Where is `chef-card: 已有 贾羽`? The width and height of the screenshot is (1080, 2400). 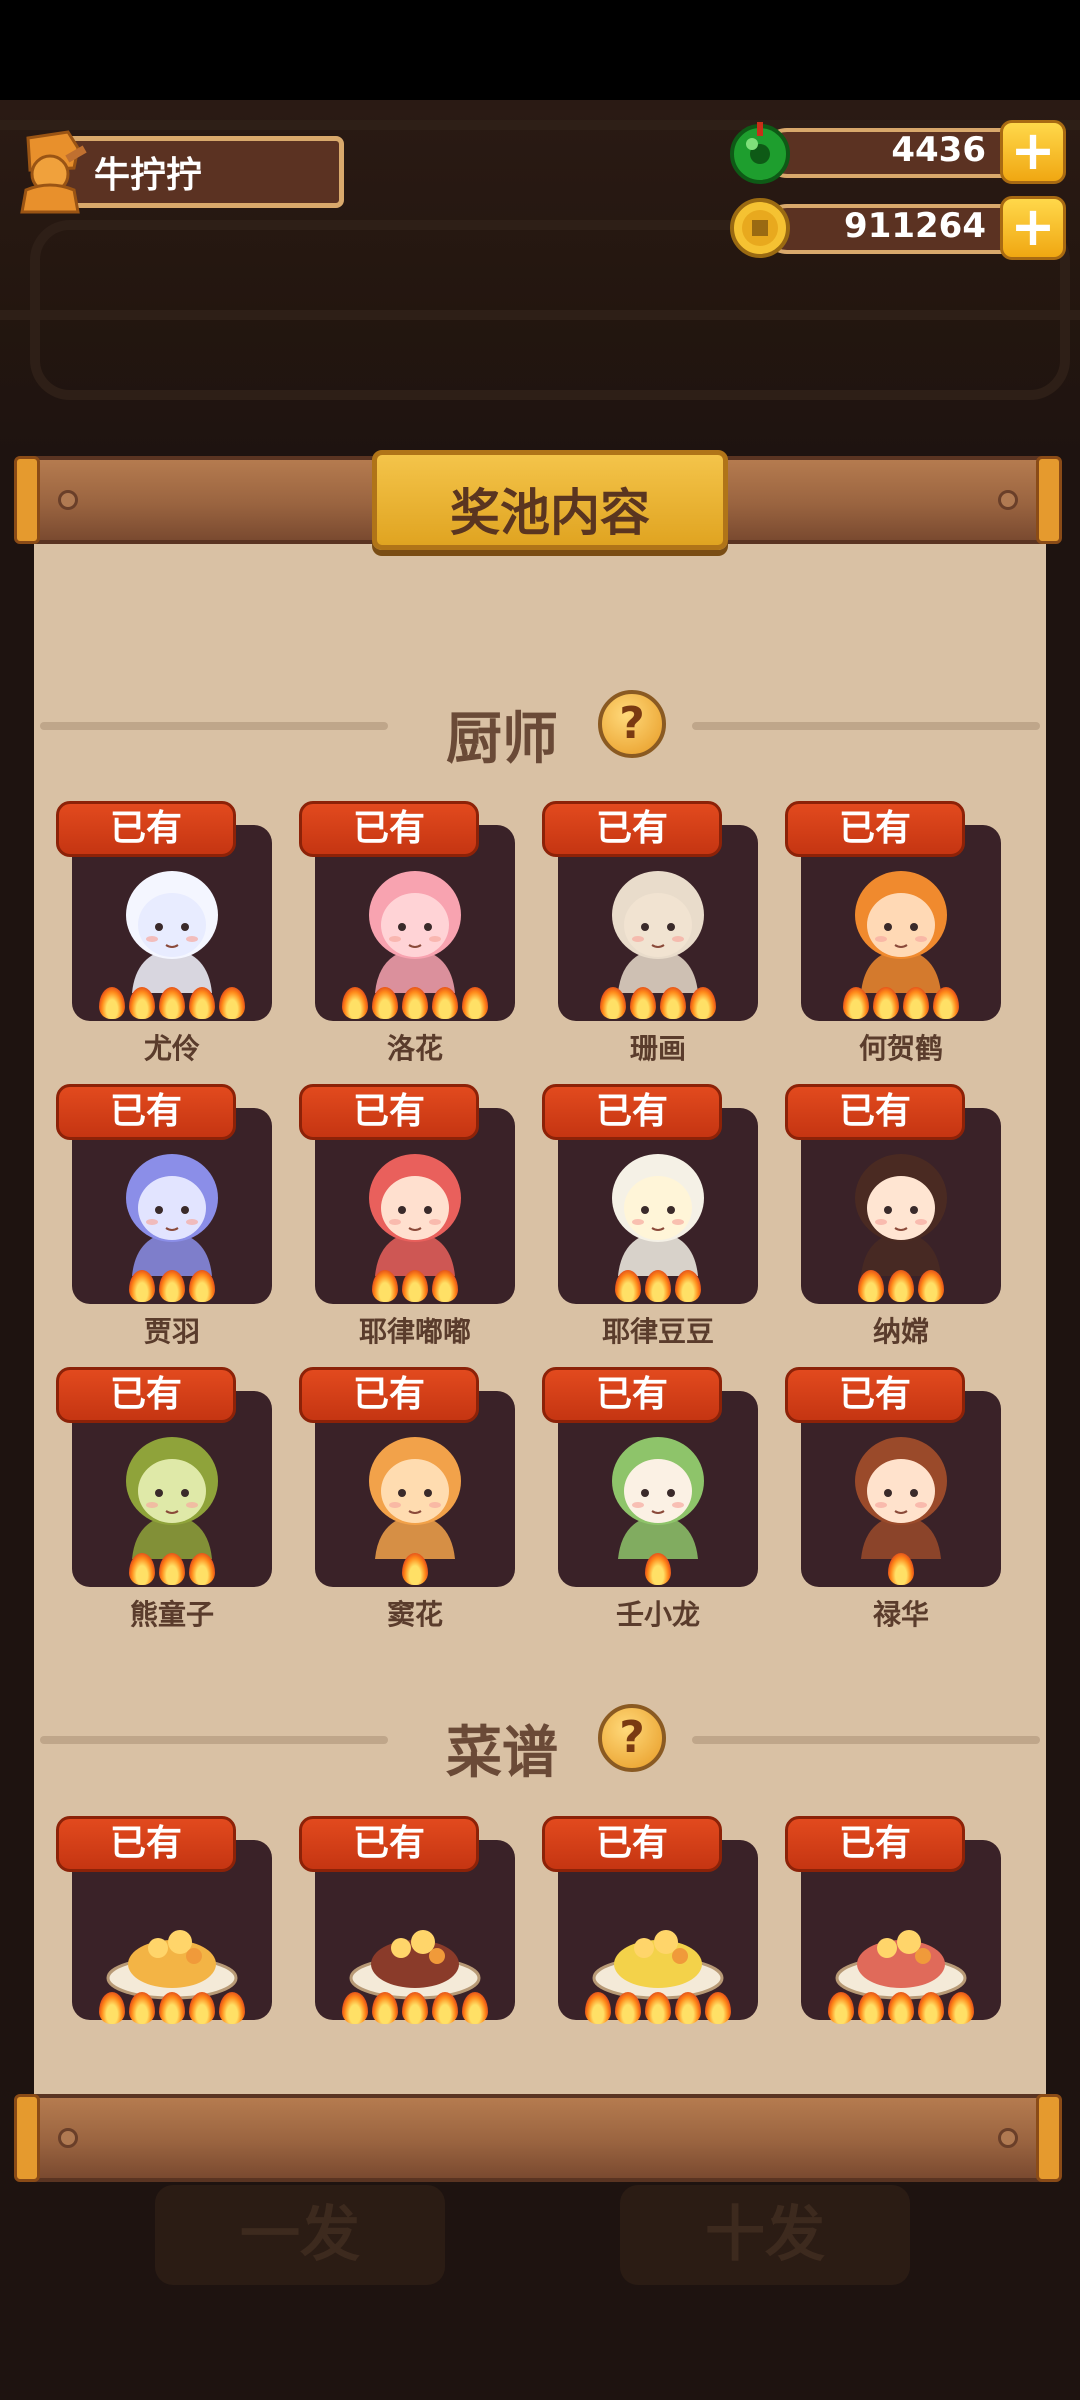
chef-card: 已有 贾羽 is located at coordinates (164, 1216).